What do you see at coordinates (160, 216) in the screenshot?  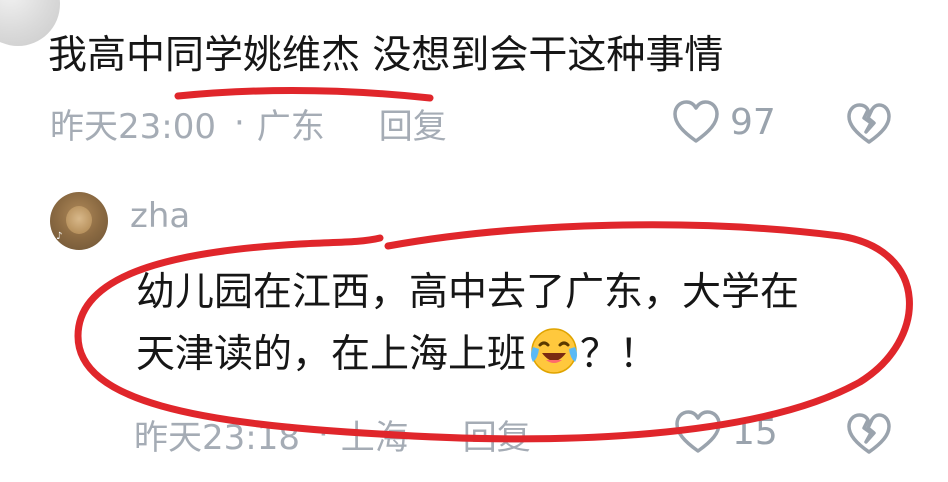 I see `reply-username: zha` at bounding box center [160, 216].